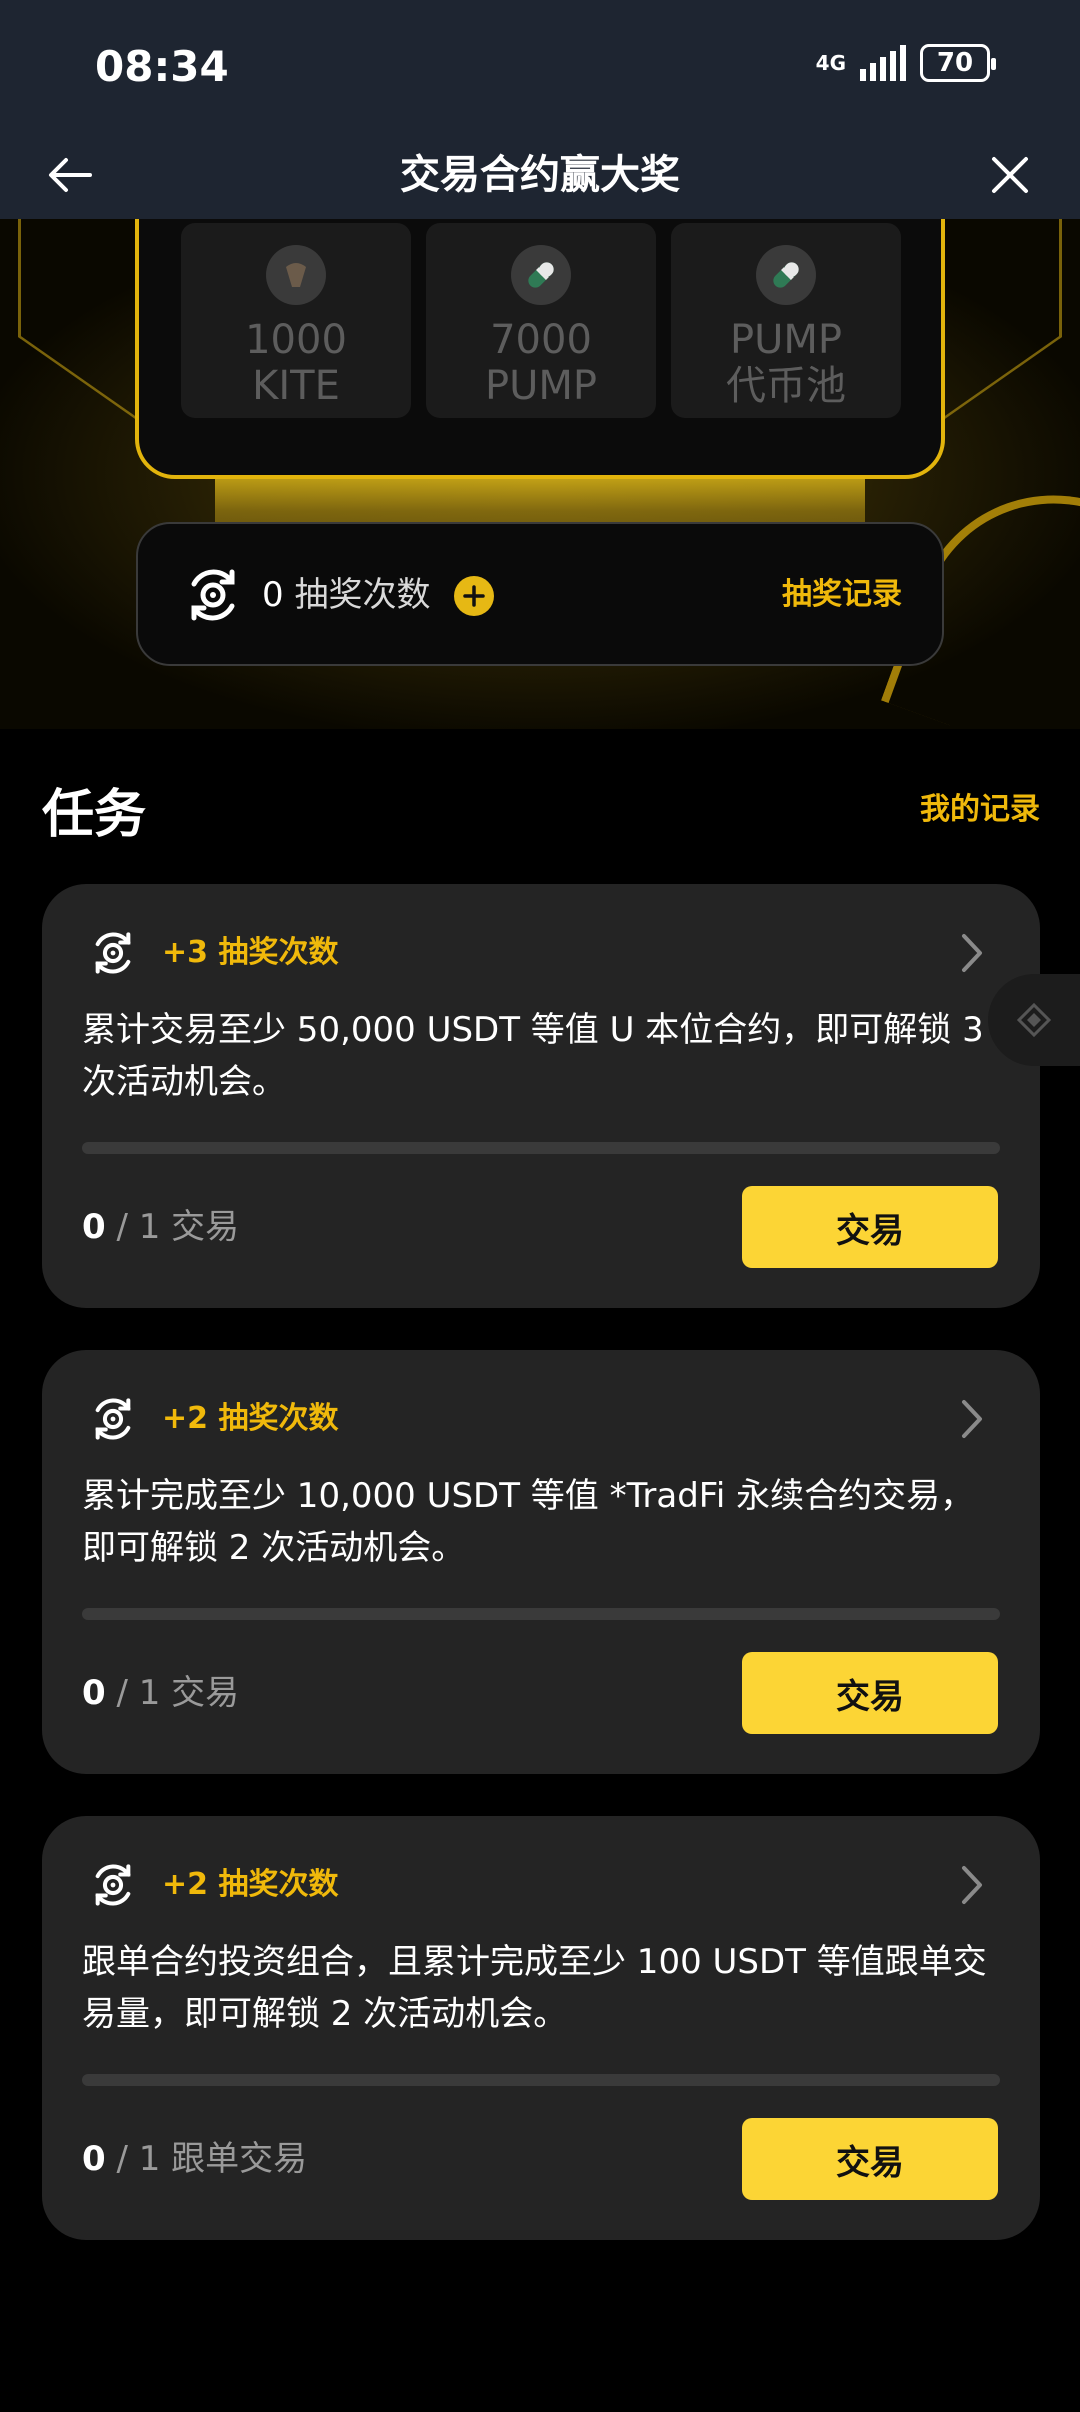 This screenshot has width=1080, height=2412. I want to click on prize-item: 1000 KITE, so click(296, 320).